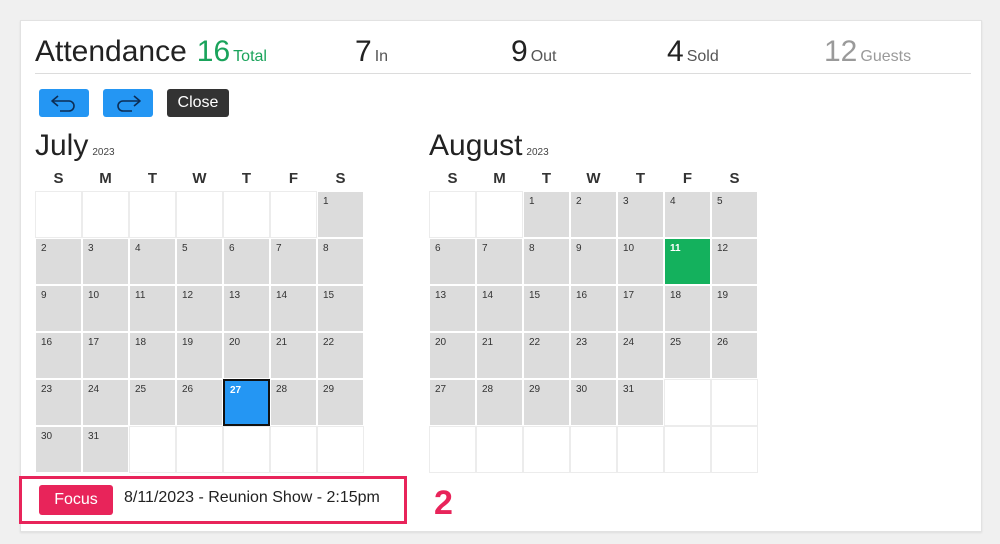  What do you see at coordinates (128, 103) in the screenshot?
I see `redo-button` at bounding box center [128, 103].